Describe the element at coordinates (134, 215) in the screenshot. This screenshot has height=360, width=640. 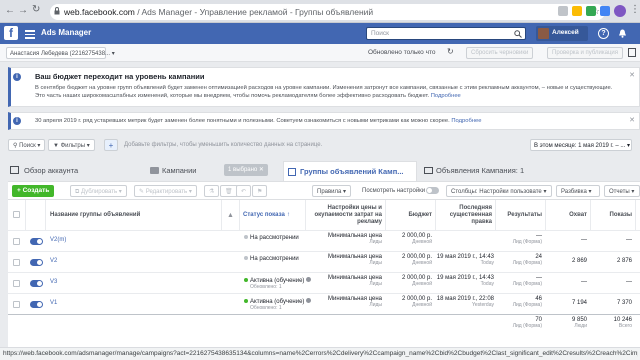
I see `column-header-name: Название группы объявлений` at that location.